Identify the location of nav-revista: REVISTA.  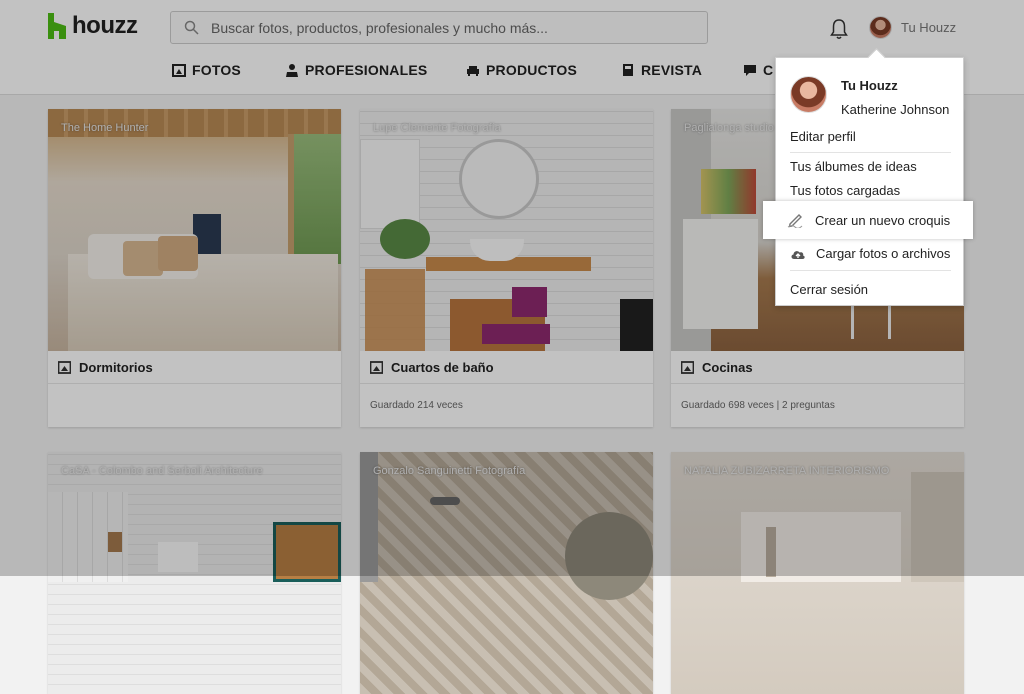
(661, 70).